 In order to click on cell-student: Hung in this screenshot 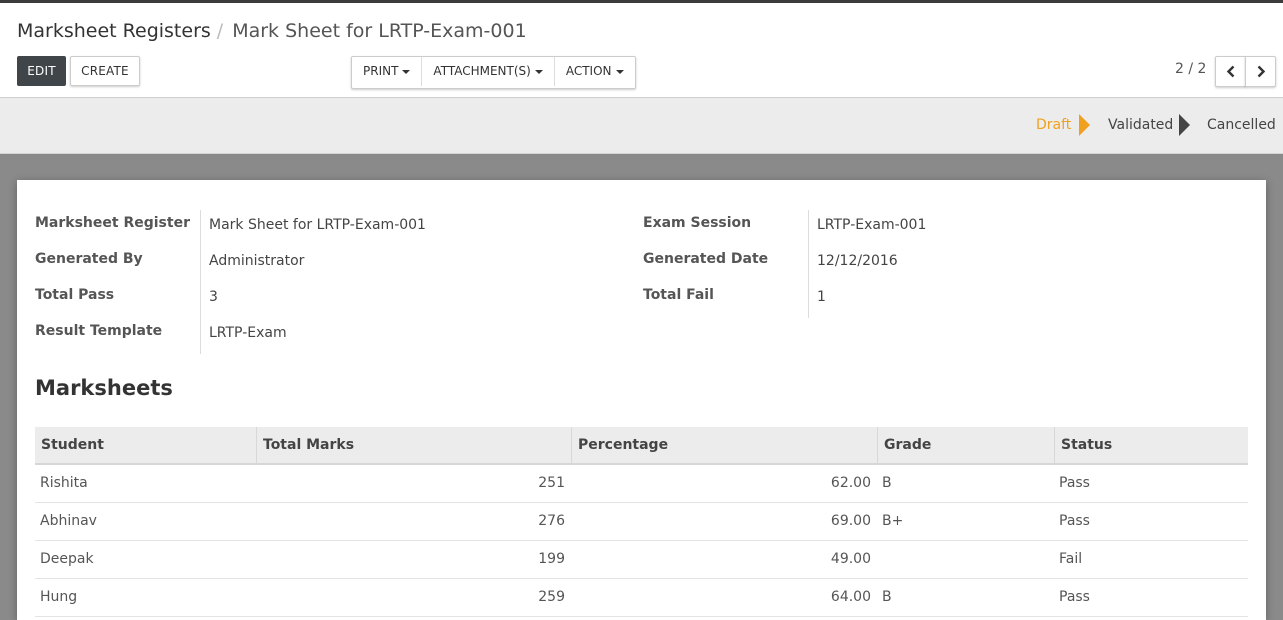, I will do `click(59, 597)`.